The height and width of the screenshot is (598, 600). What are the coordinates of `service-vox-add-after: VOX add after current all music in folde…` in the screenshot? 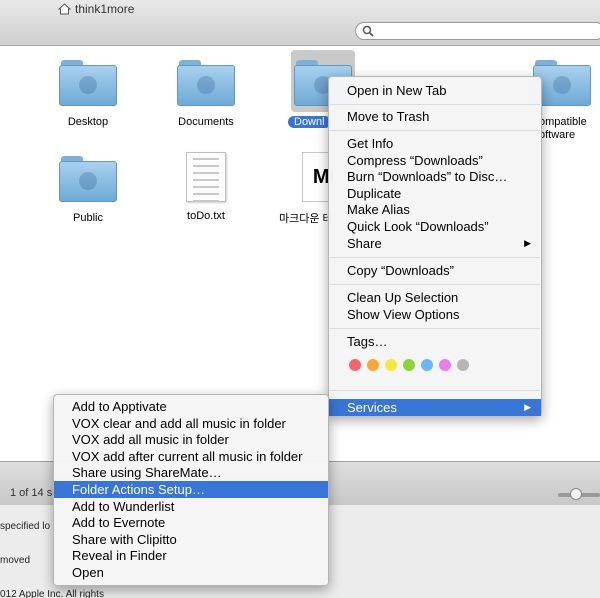 It's located at (191, 456).